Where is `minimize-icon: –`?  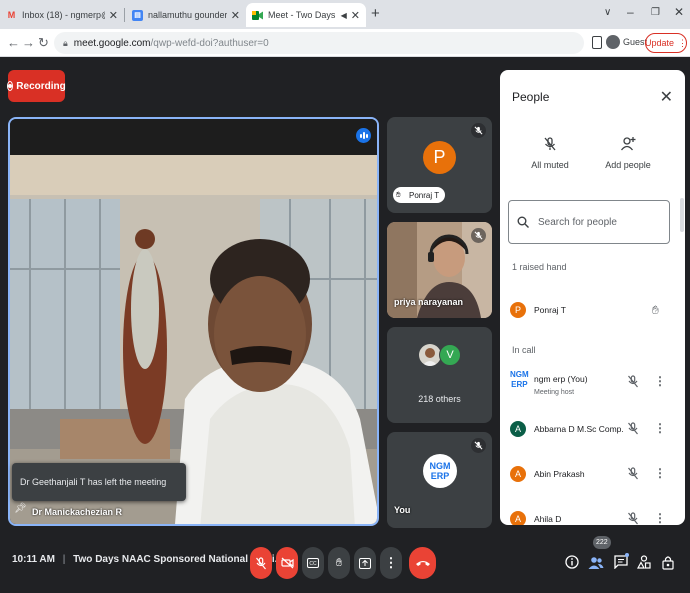 minimize-icon: – is located at coordinates (630, 12).